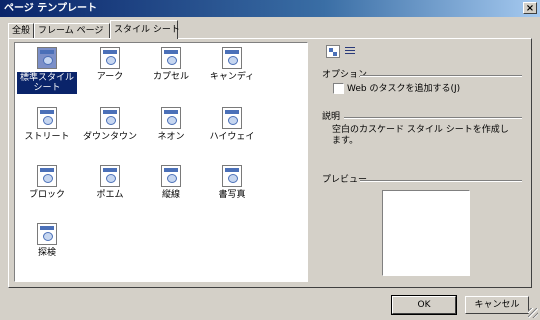 This screenshot has width=540, height=320. Describe the element at coordinates (50, 8) in the screenshot. I see `window-title: ページ テンプレート` at that location.